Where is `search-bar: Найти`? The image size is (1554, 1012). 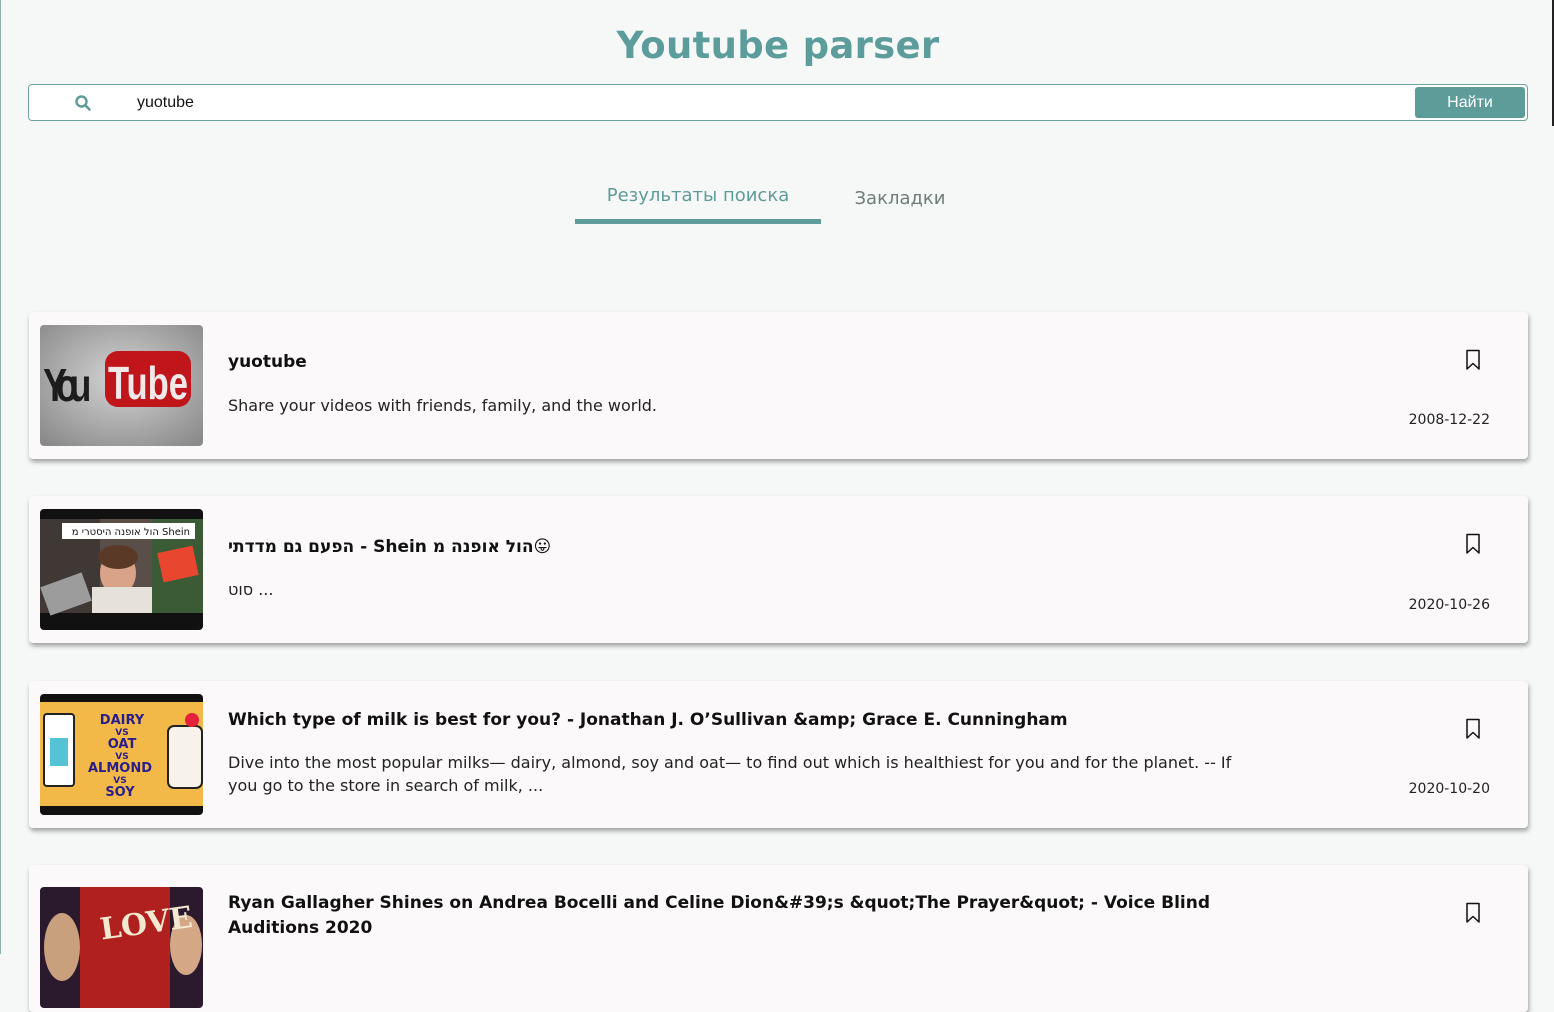
search-bar: Найти is located at coordinates (778, 102).